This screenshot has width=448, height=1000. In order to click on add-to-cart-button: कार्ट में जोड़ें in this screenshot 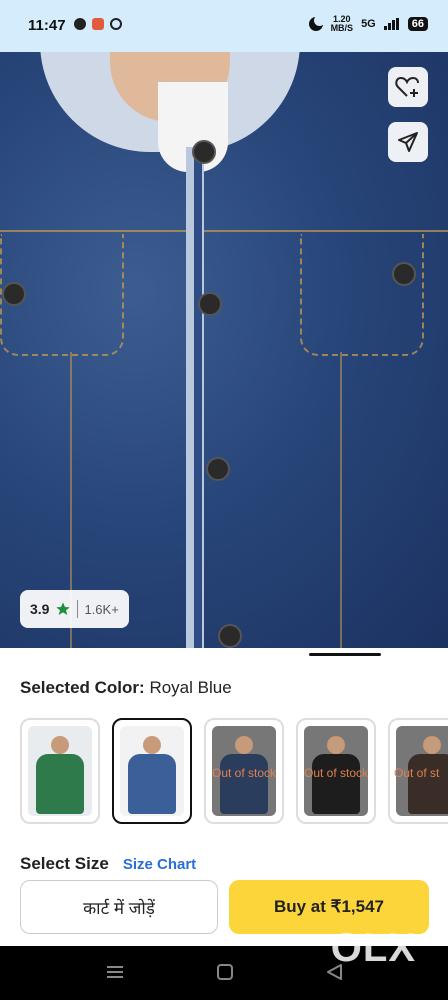, I will do `click(119, 907)`.